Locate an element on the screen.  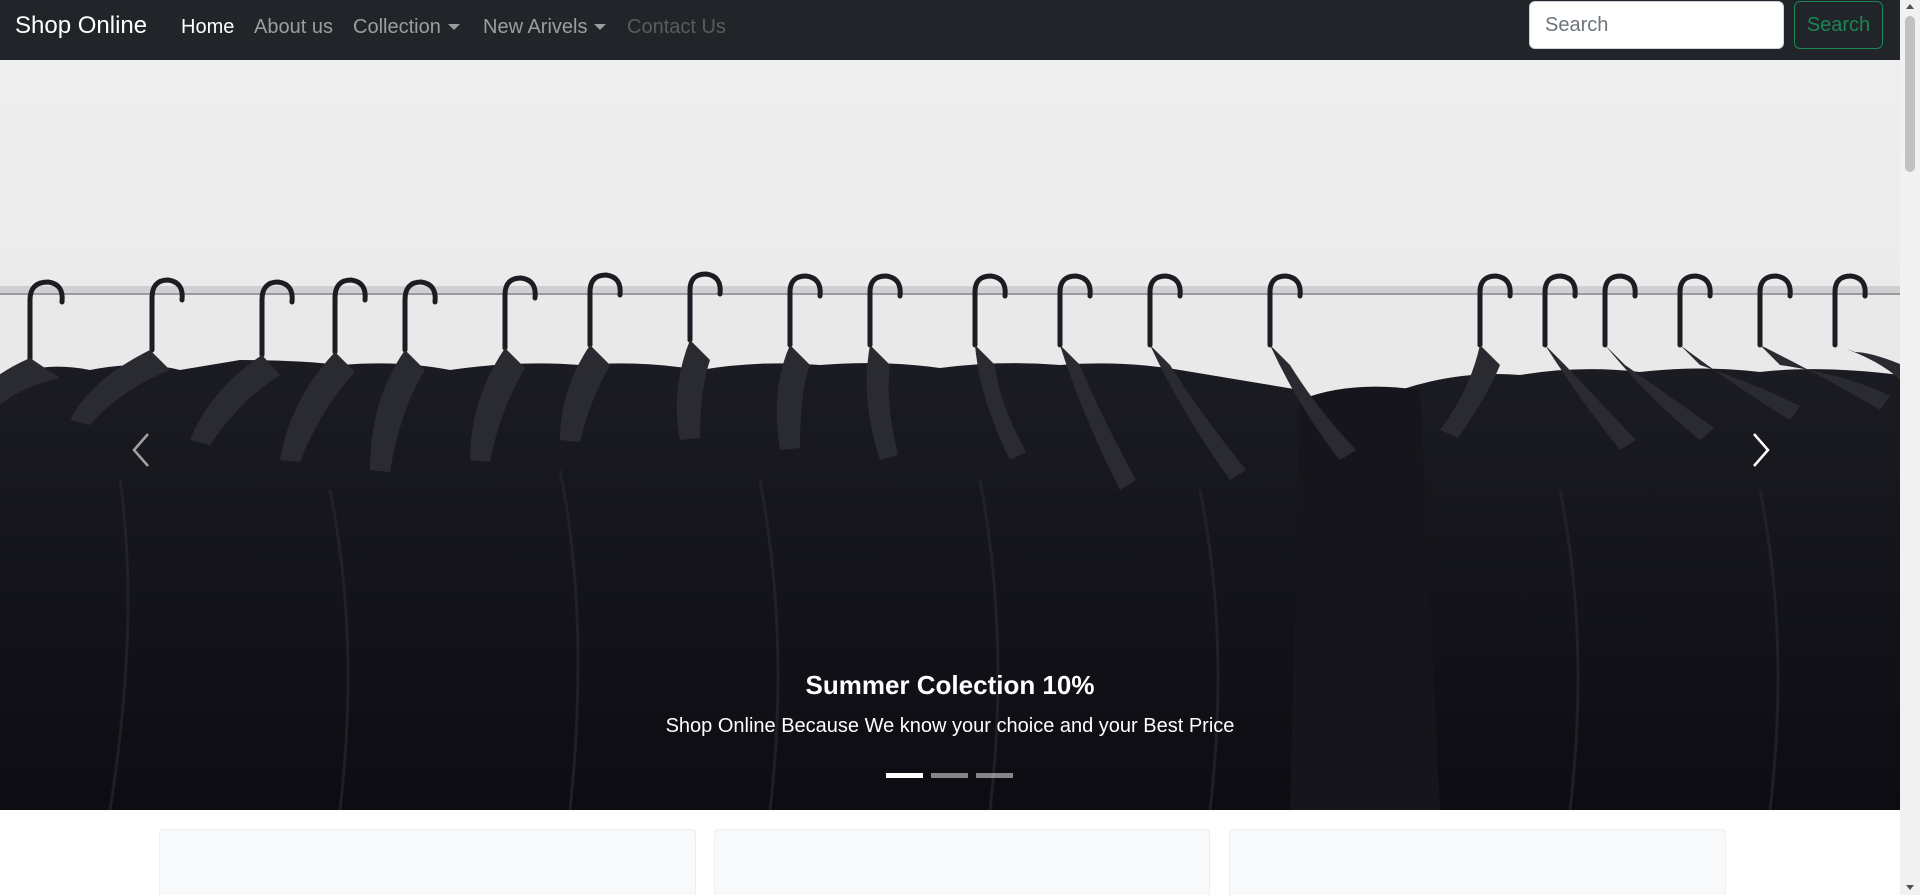
chevron-right-icon is located at coordinates (1761, 450).